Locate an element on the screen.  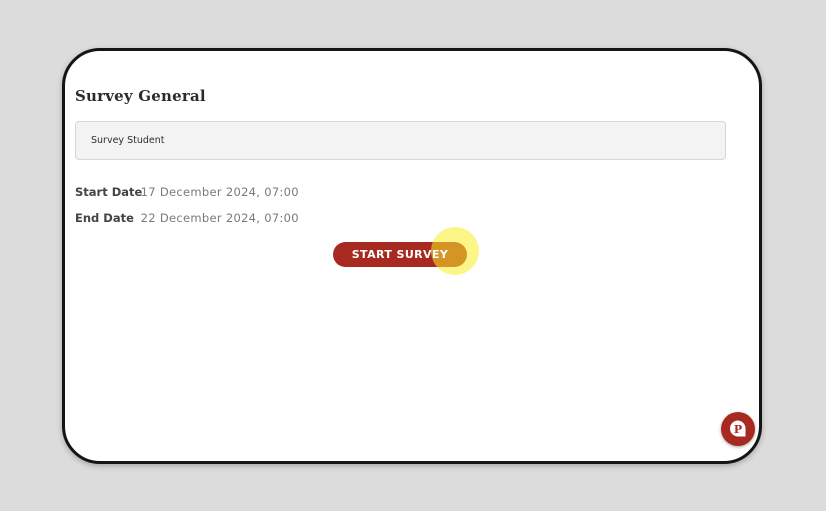
survey-name-text: Survey Student is located at coordinates (128, 140).